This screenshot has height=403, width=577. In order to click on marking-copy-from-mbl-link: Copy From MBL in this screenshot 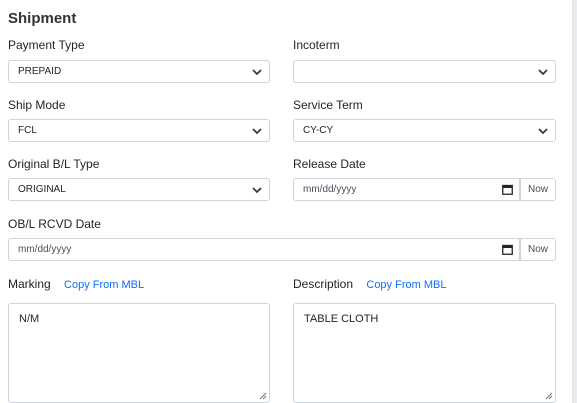, I will do `click(104, 285)`.